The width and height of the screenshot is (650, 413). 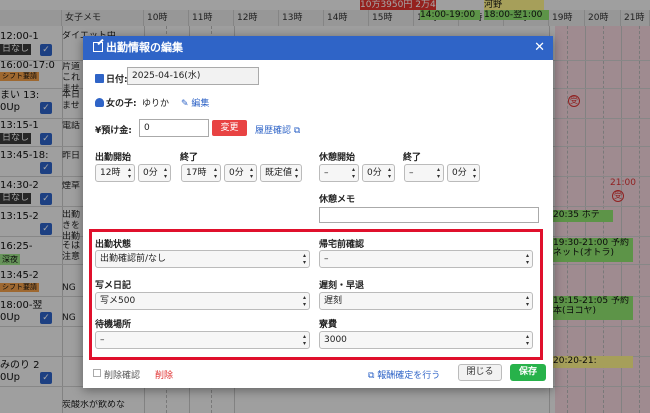 What do you see at coordinates (202, 301) in the screenshot?
I see `photo-diary-select: 写メ500` at bounding box center [202, 301].